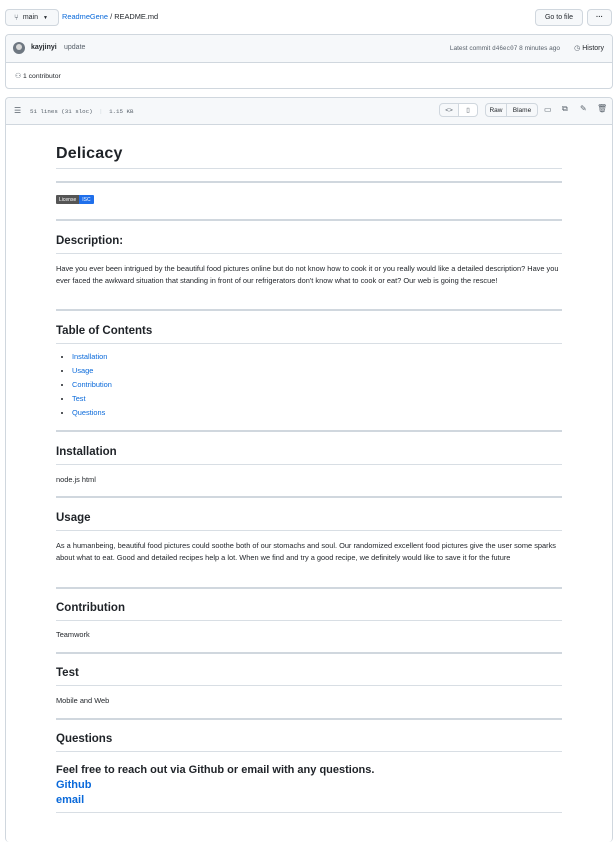  I want to click on toc-link-contribution: Contribution, so click(92, 384).